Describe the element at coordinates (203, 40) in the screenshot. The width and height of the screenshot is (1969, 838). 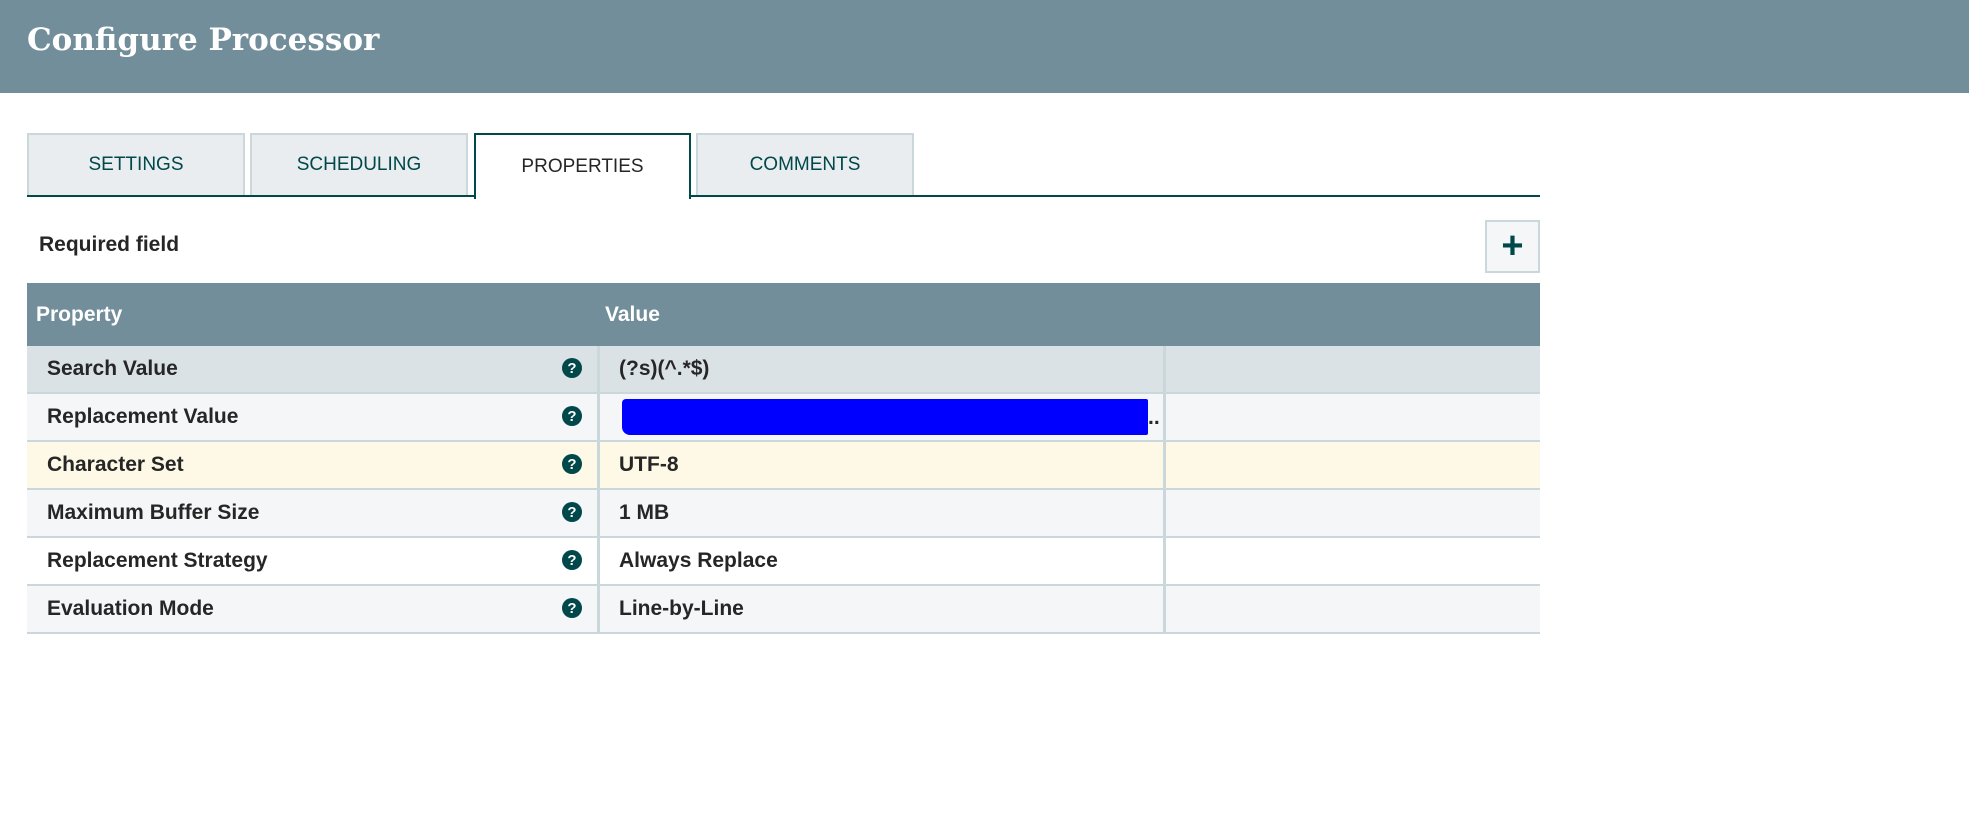
I see `dialog-title: Configure Processor` at that location.